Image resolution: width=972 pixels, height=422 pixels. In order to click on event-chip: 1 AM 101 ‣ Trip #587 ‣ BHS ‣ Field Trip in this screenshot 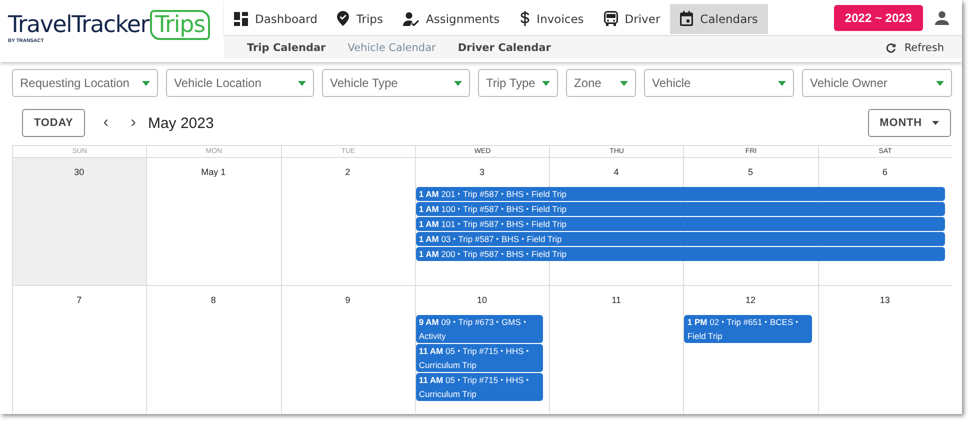, I will do `click(680, 224)`.